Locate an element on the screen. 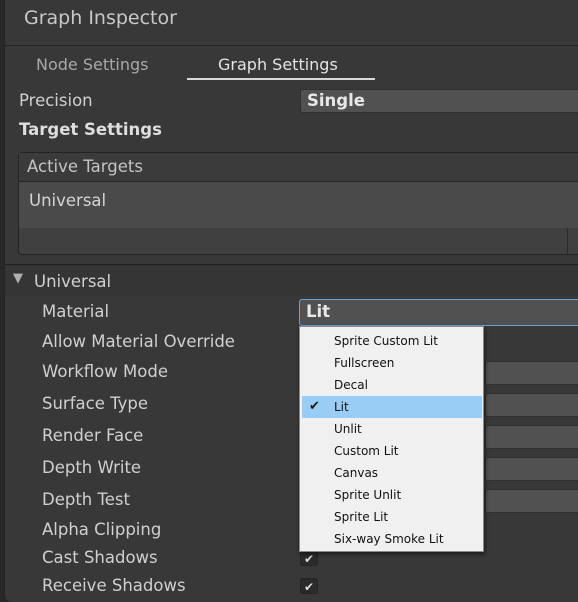 This screenshot has width=578, height=602. menu-item-fullscreen: Fullscreen is located at coordinates (392, 363).